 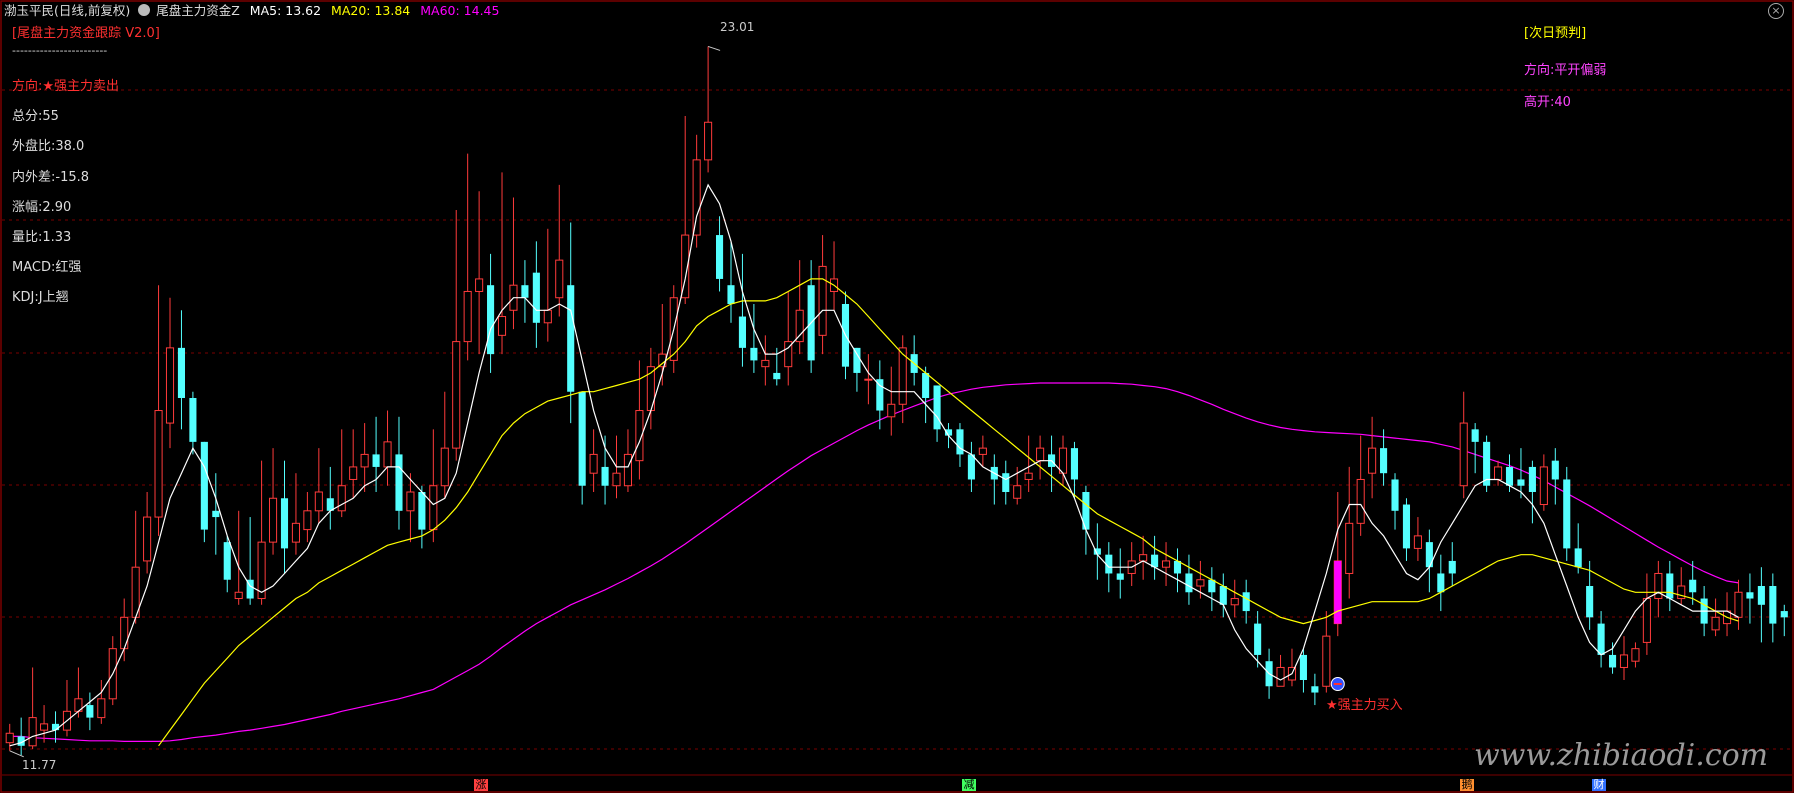 What do you see at coordinates (198, 10) in the screenshot?
I see `indicator-name: 尾盘主力资金Z` at bounding box center [198, 10].